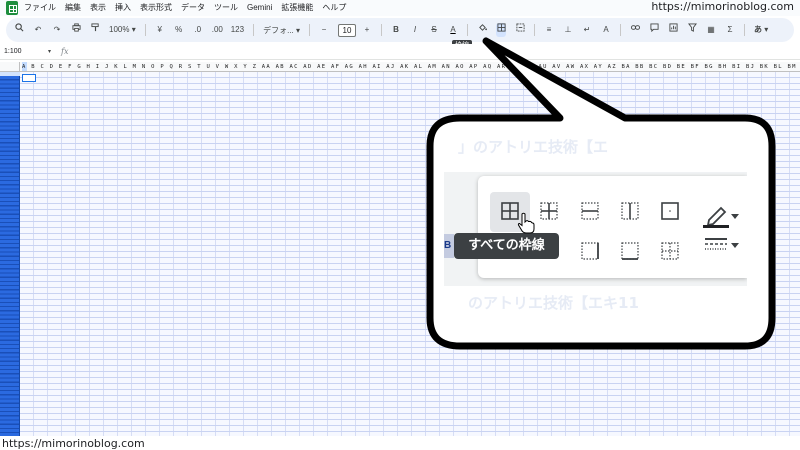 The height and width of the screenshot is (450, 800). I want to click on text-wrap-icon: ↵, so click(587, 30).